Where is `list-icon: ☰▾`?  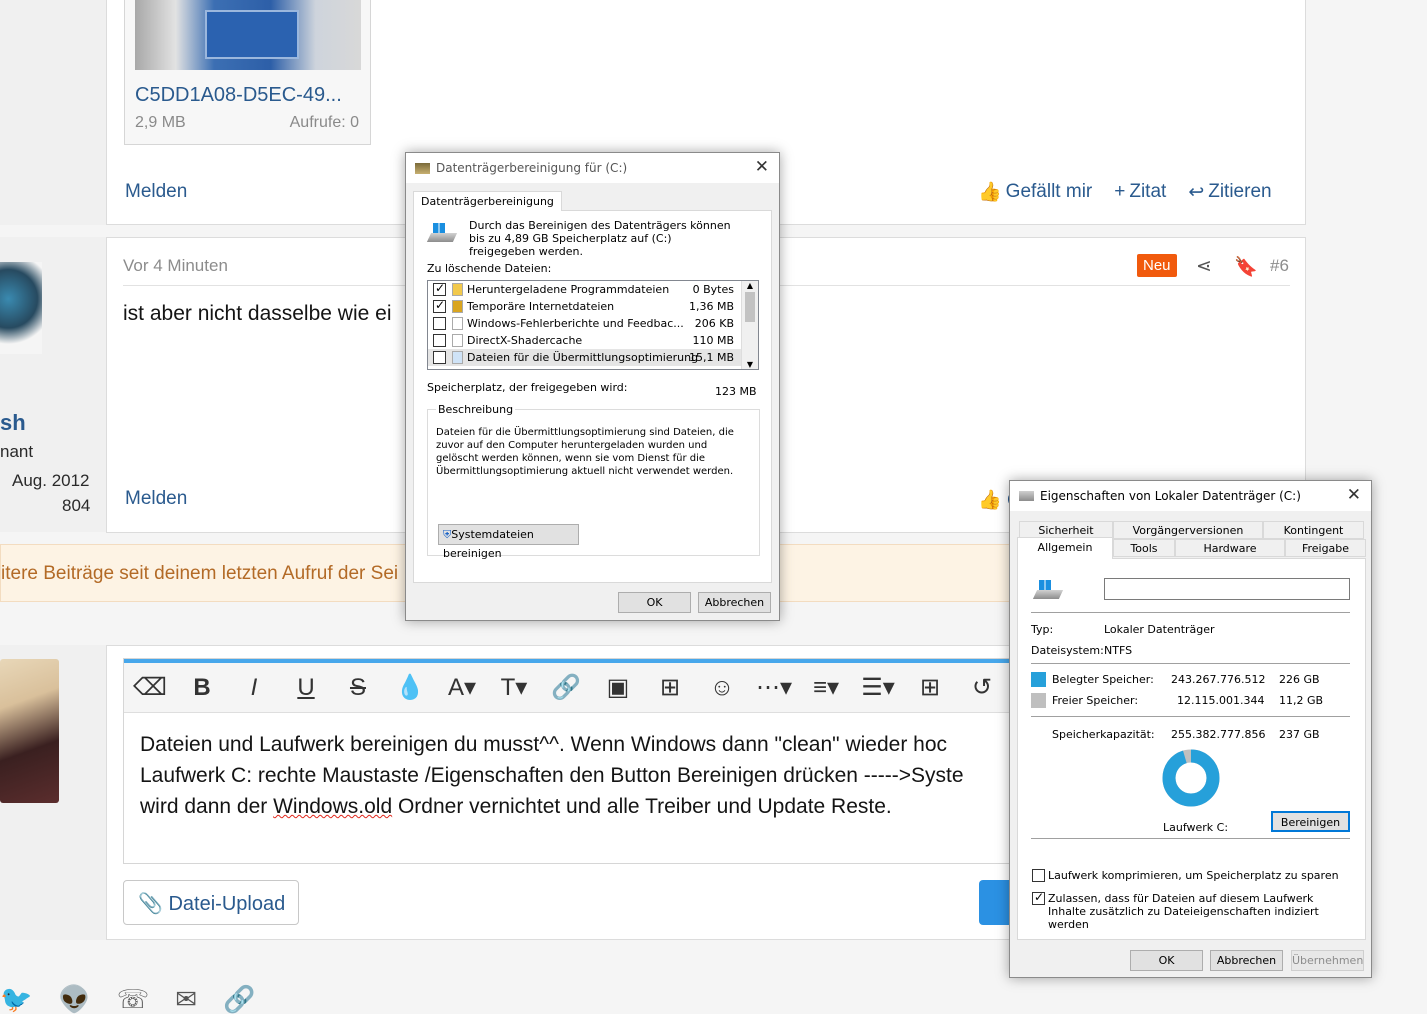
list-icon: ☰▾ is located at coordinates (878, 687).